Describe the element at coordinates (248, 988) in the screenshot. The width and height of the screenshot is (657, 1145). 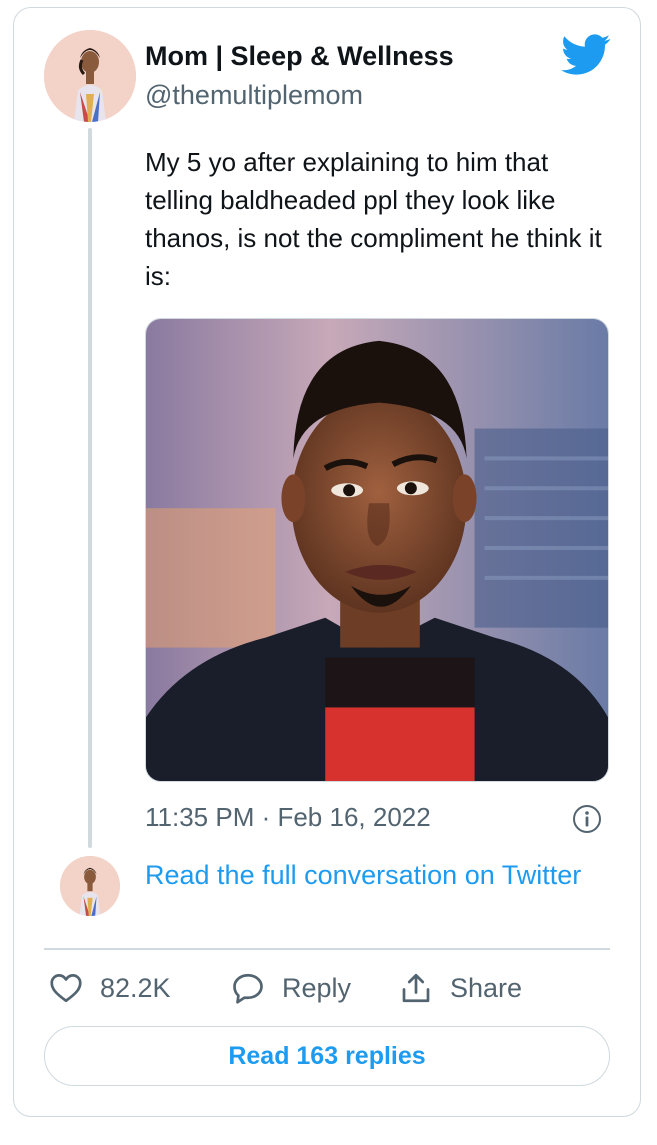
I see `speech-bubble-icon` at that location.